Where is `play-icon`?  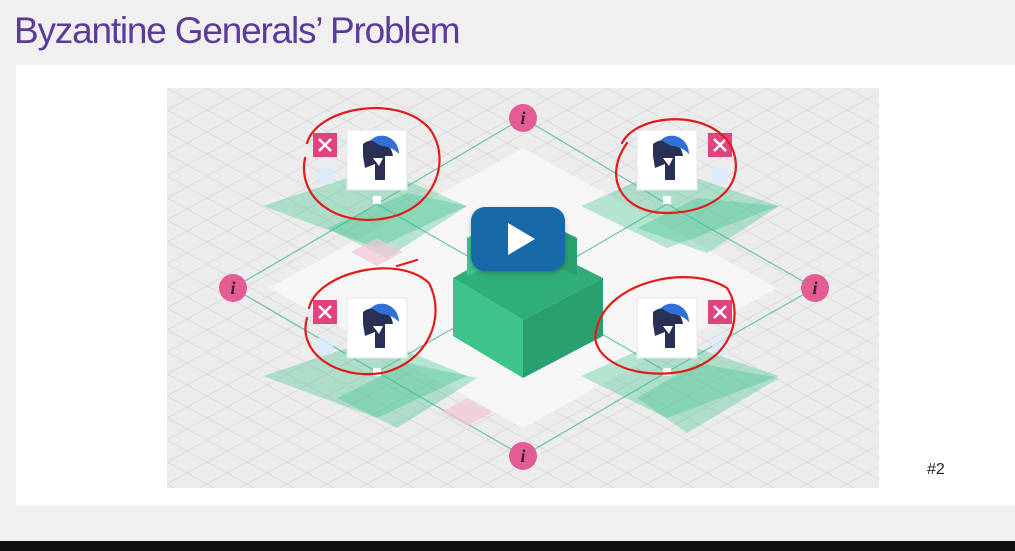
play-icon is located at coordinates (521, 239).